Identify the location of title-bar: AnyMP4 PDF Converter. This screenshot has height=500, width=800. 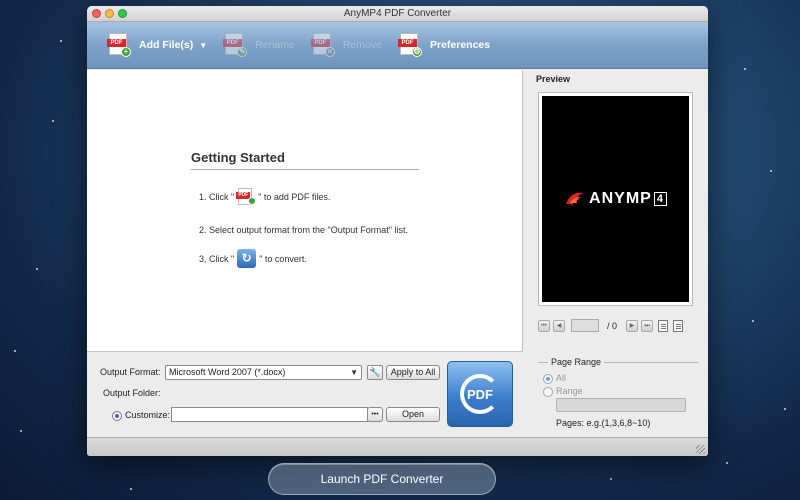
(397, 14).